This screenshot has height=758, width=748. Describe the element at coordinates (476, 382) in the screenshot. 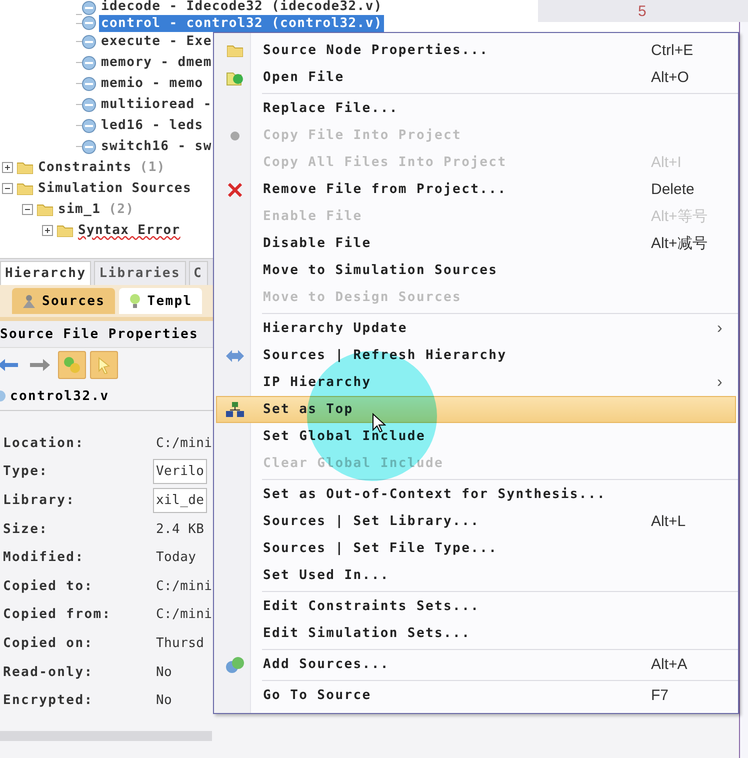

I see `menu-item: IP Hierarchy ›` at that location.